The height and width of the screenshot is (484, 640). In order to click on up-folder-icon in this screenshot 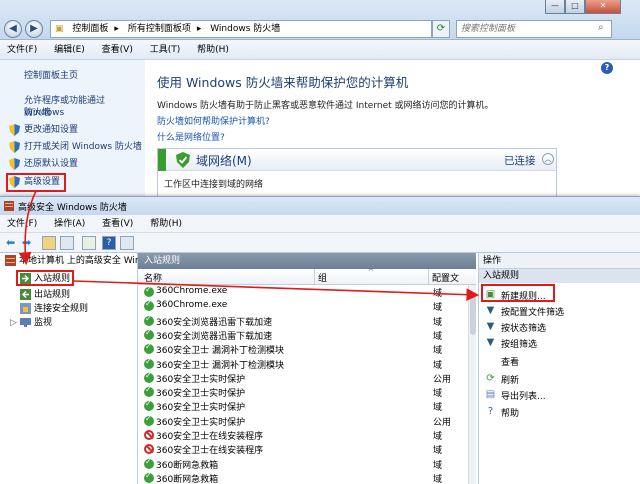, I will do `click(49, 243)`.